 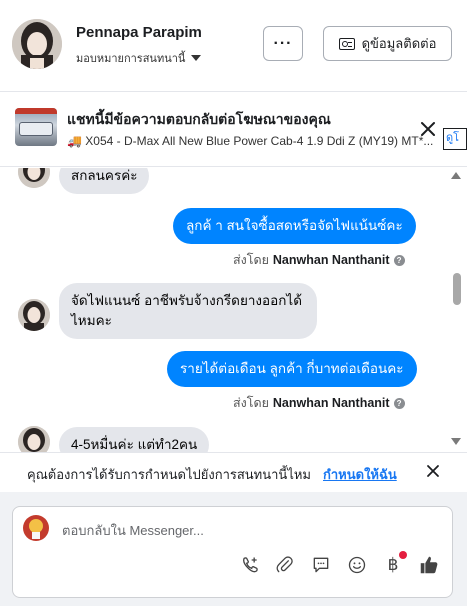 What do you see at coordinates (457, 289) in the screenshot?
I see `scrollbar-thumb` at bounding box center [457, 289].